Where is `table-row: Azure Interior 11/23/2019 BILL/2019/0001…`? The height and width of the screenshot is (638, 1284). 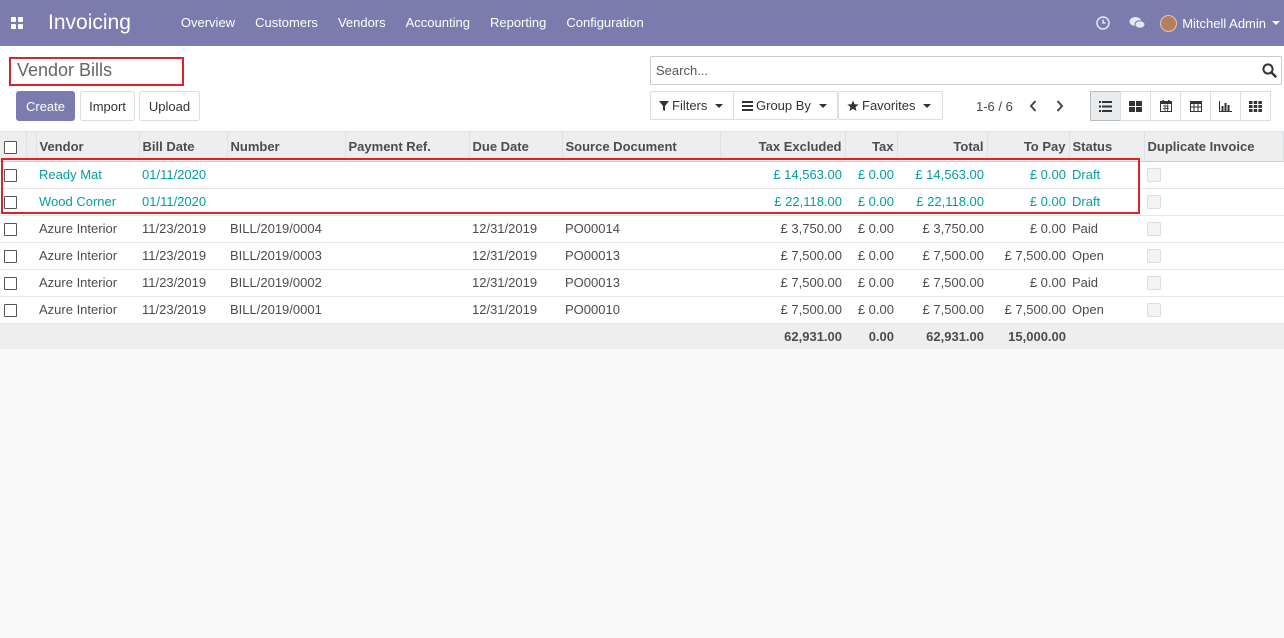 table-row: Azure Interior 11/23/2019 BILL/2019/0001… is located at coordinates (642, 310).